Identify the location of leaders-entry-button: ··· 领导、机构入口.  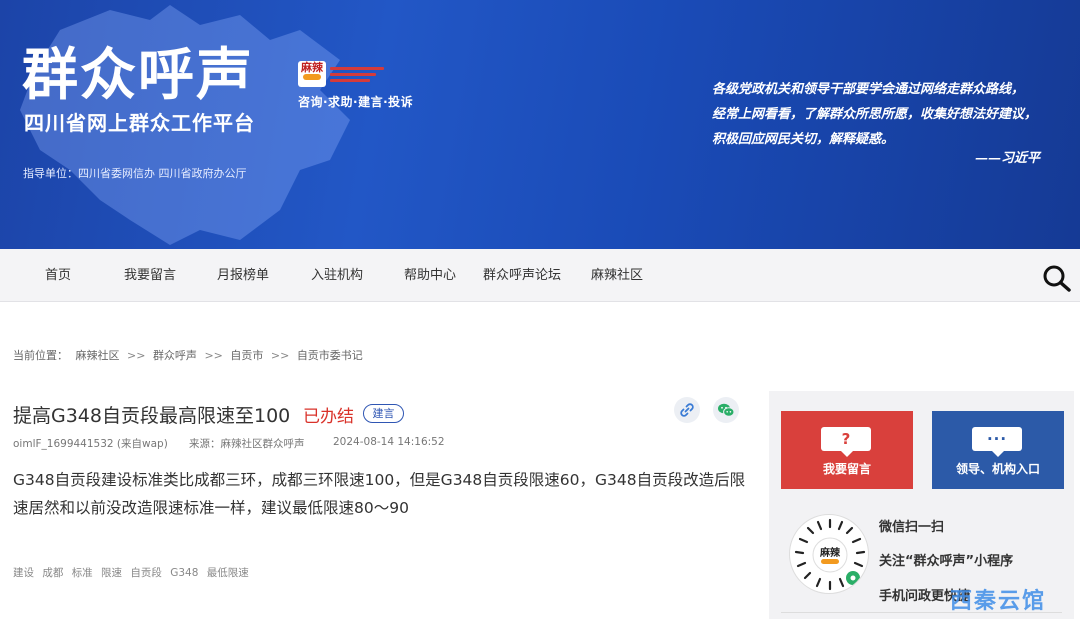
(998, 450).